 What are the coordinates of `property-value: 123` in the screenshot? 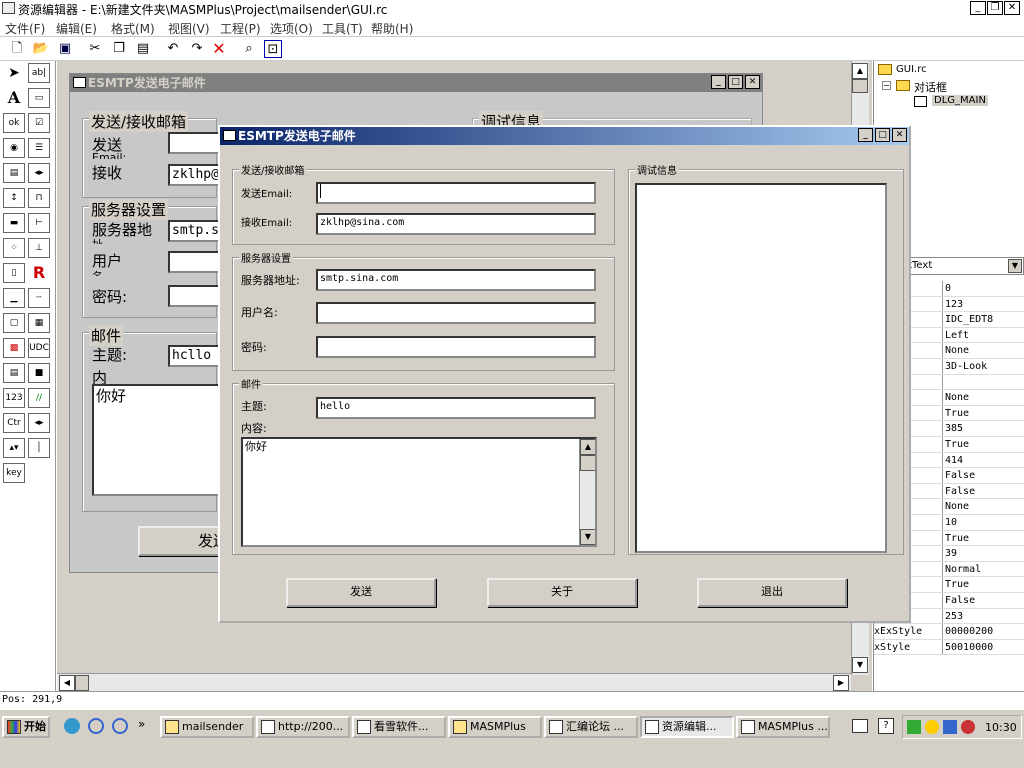 It's located at (983, 304).